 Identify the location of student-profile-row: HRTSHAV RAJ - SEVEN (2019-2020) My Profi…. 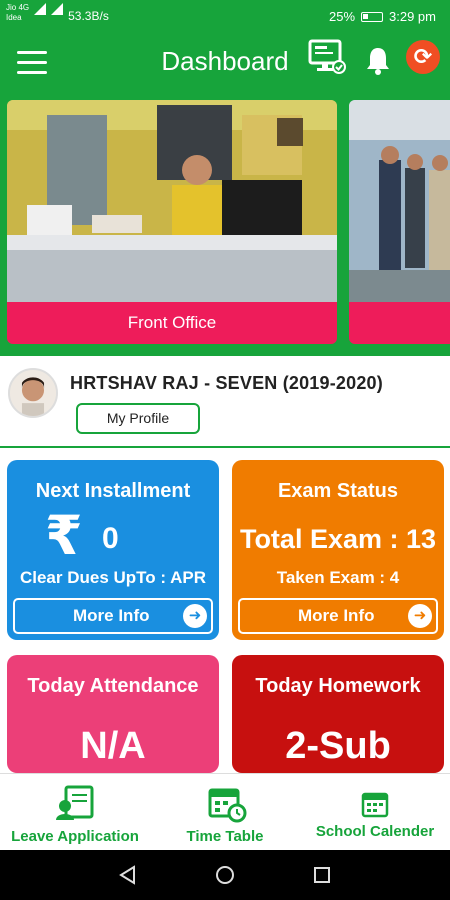
(225, 402).